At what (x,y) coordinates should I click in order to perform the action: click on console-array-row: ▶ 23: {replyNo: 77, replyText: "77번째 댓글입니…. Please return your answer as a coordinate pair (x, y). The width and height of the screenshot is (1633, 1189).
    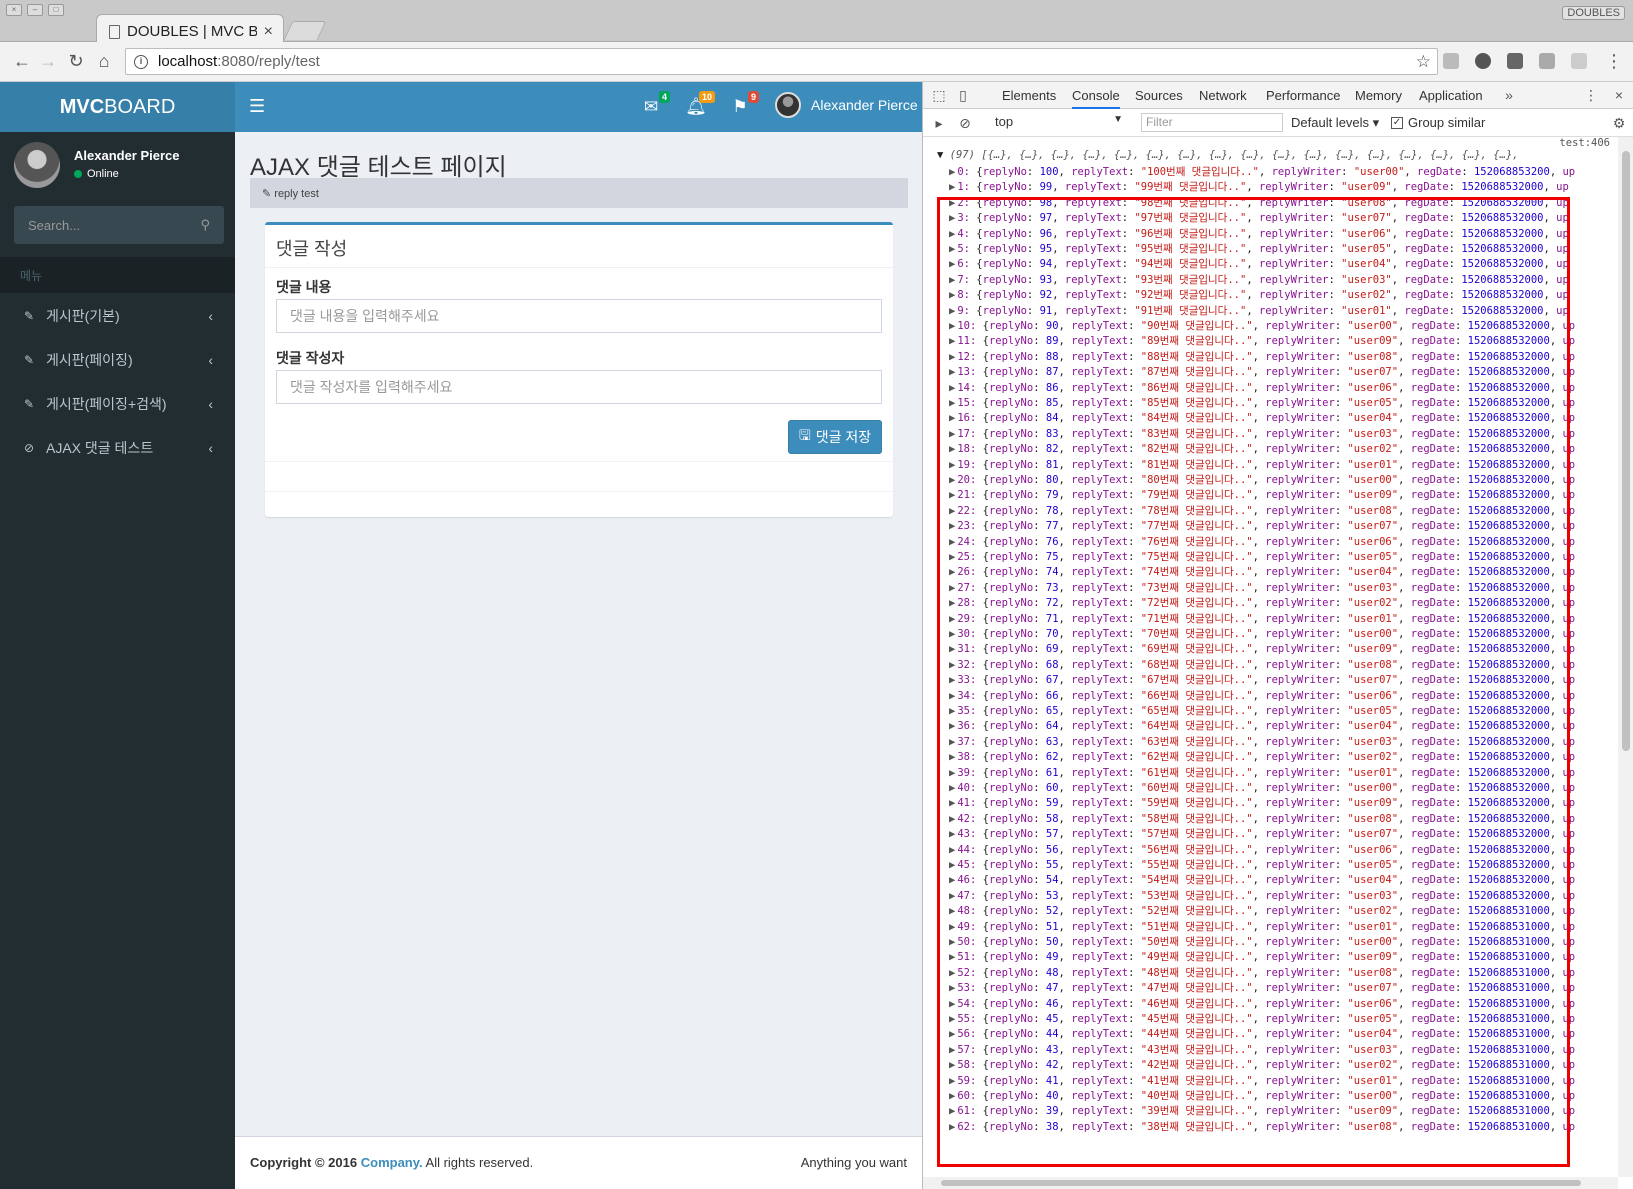
    Looking at the image, I should click on (1262, 526).